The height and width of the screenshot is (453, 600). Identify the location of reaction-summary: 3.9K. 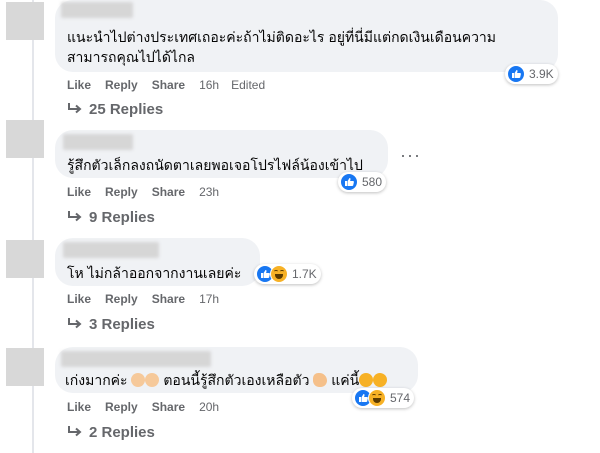
(531, 74).